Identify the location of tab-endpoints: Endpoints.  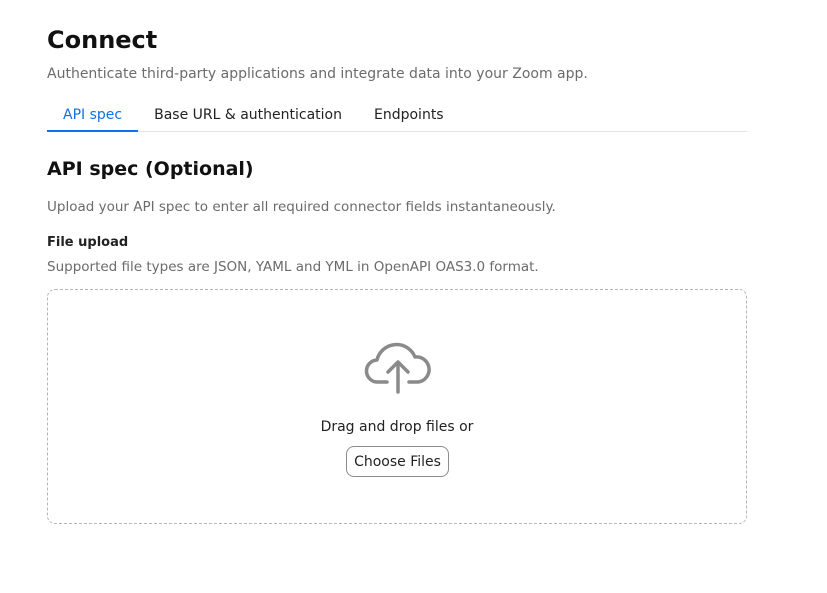
(409, 116).